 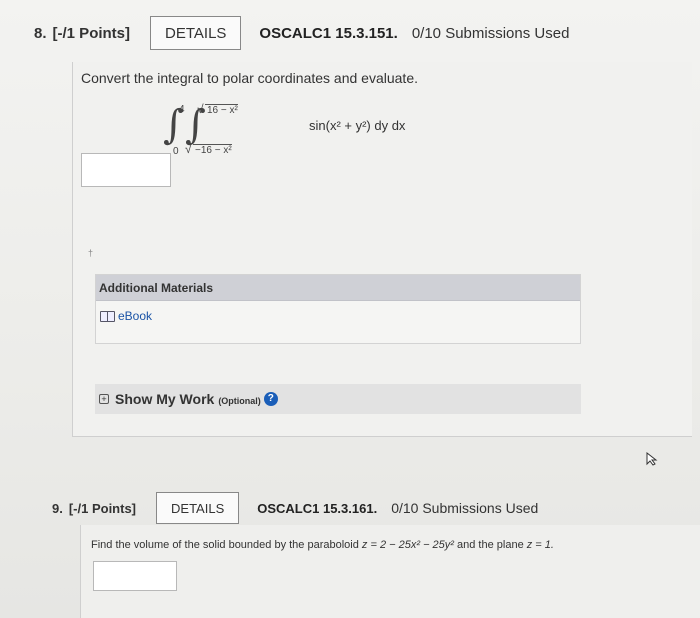 I want to click on question-9-prompt-mid: and the plane, so click(x=490, y=545).